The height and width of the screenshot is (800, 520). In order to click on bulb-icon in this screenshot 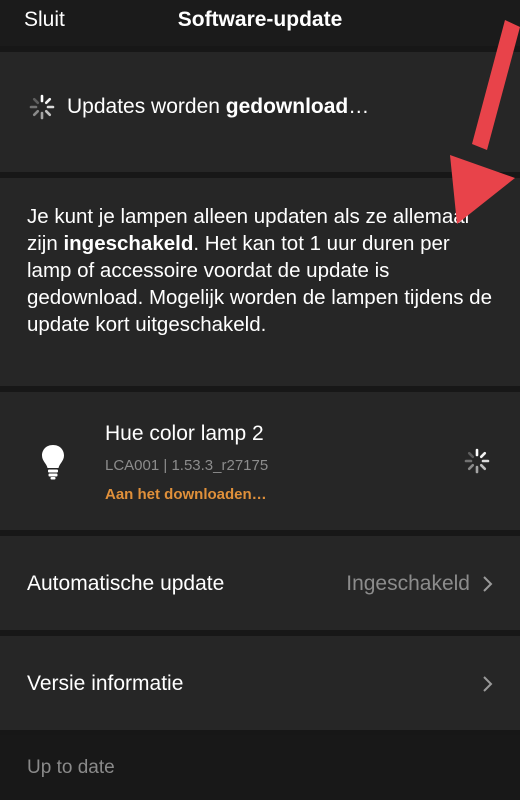, I will do `click(53, 462)`.